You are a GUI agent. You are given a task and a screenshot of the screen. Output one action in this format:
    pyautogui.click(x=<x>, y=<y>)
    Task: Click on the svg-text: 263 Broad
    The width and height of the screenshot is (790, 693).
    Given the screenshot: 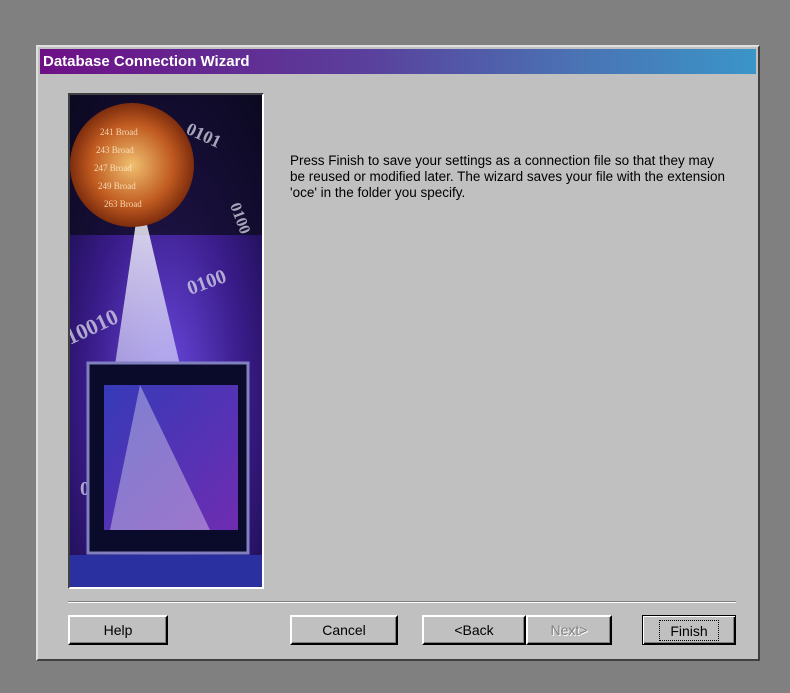 What is the action you would take?
    pyautogui.click(x=123, y=204)
    